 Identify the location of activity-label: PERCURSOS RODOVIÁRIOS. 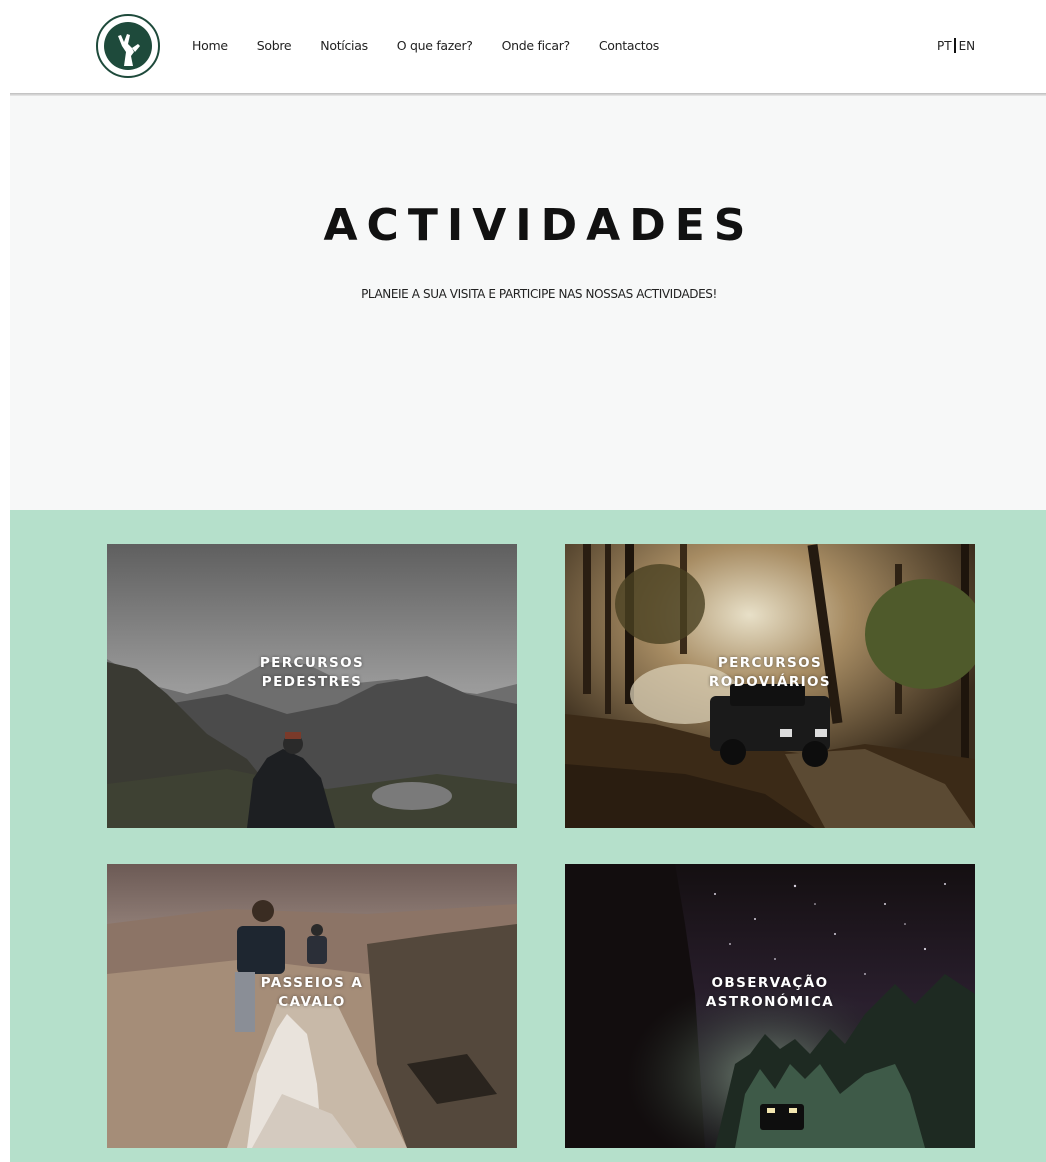
(770, 672).